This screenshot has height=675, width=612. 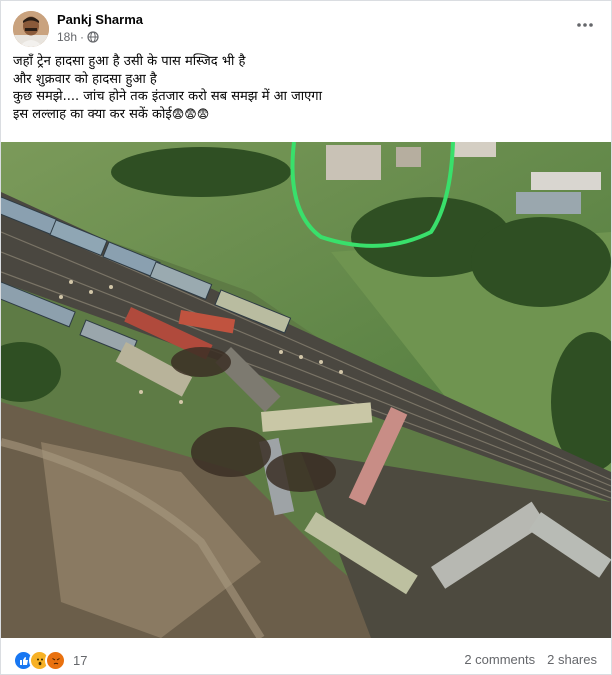 I want to click on post-text-line: और शुक्रवार को हादसा हुआ है, so click(x=85, y=79).